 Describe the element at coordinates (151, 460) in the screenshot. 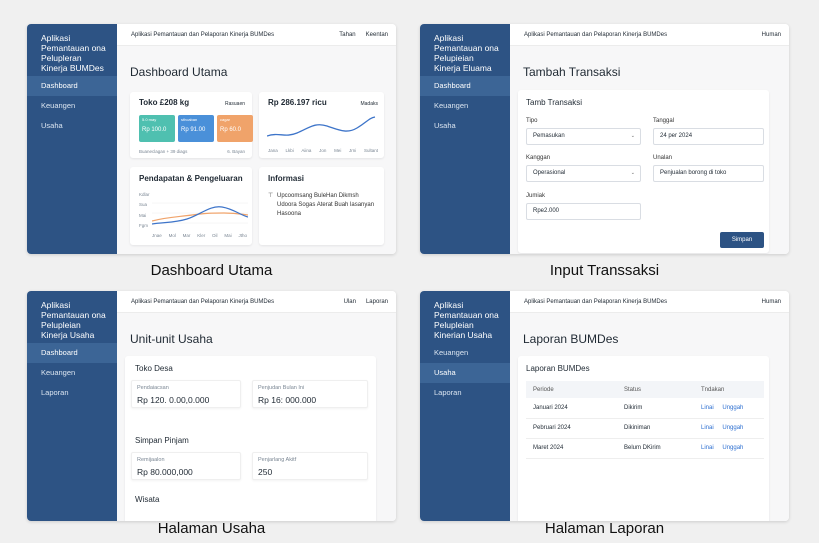

I see `stat-label: Remijaalon` at that location.